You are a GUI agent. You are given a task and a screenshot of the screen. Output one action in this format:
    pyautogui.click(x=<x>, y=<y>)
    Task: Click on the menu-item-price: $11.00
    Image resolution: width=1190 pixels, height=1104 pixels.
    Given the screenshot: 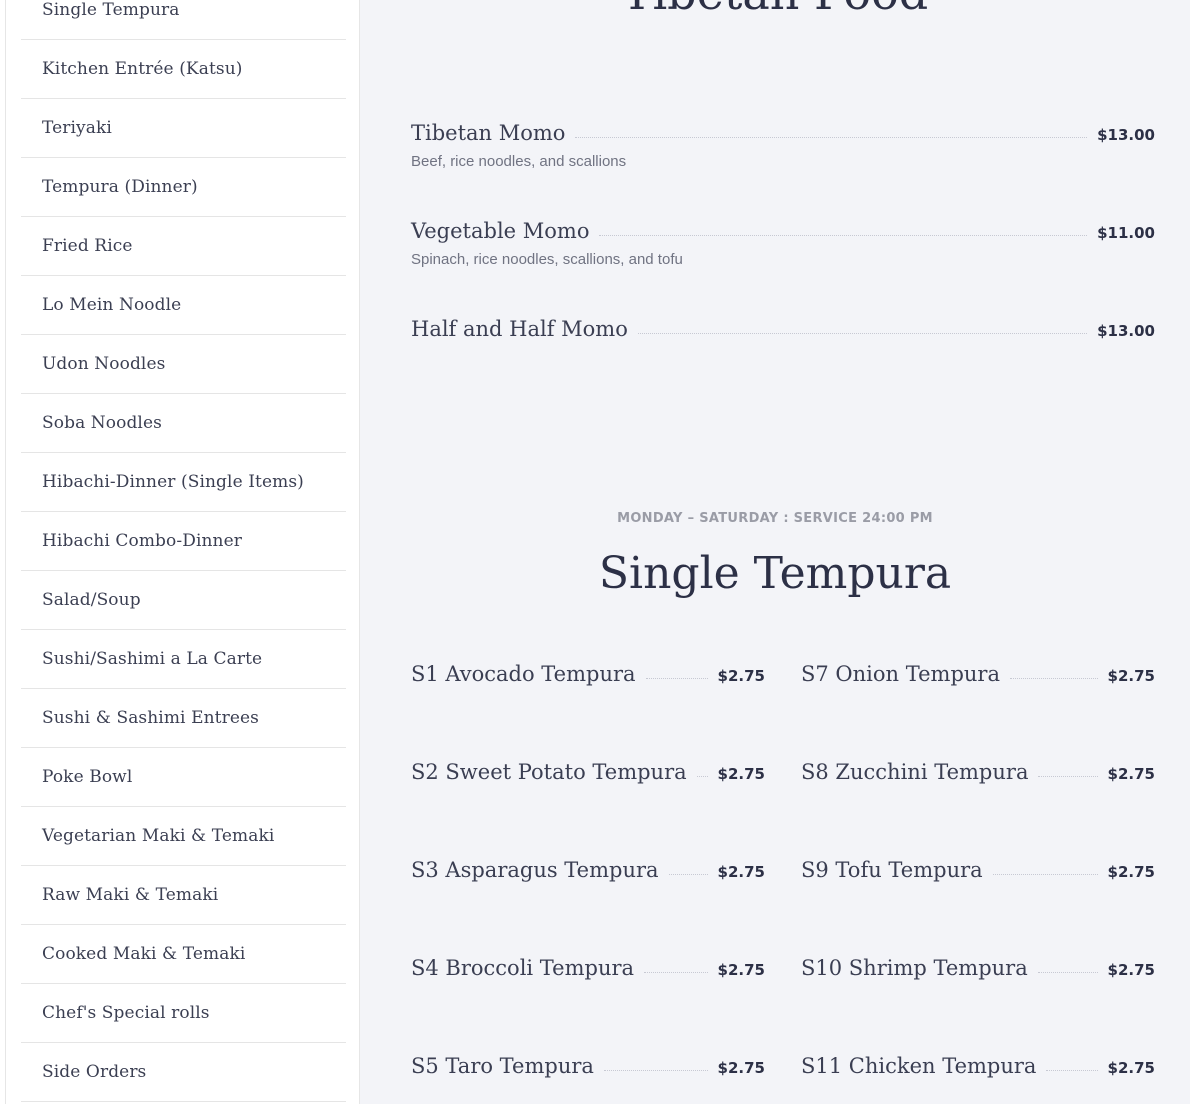 What is the action you would take?
    pyautogui.click(x=1126, y=233)
    